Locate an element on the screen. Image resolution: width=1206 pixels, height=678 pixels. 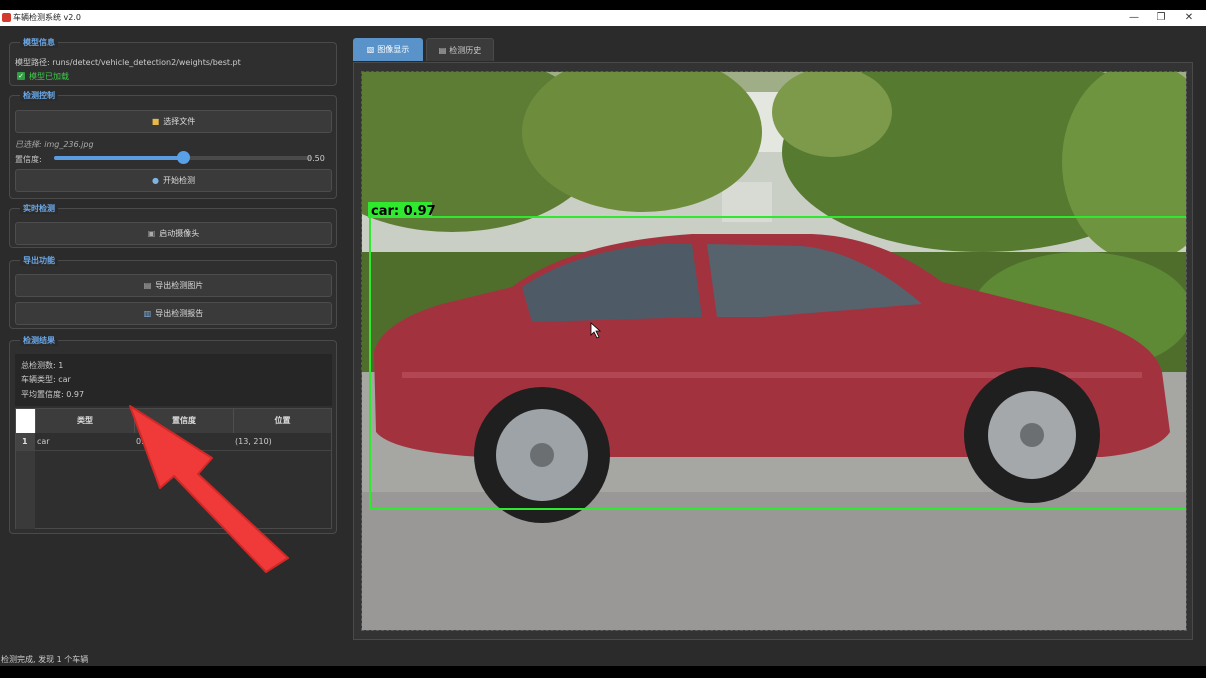
total-count-text: 总检测数: 1 is located at coordinates (42, 365).